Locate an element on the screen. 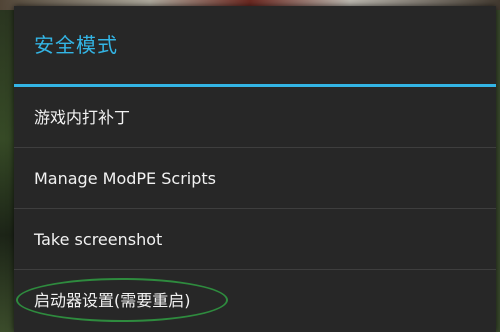 This screenshot has width=500, height=332. menu-item-label: Manage ModPE Scripts is located at coordinates (125, 178).